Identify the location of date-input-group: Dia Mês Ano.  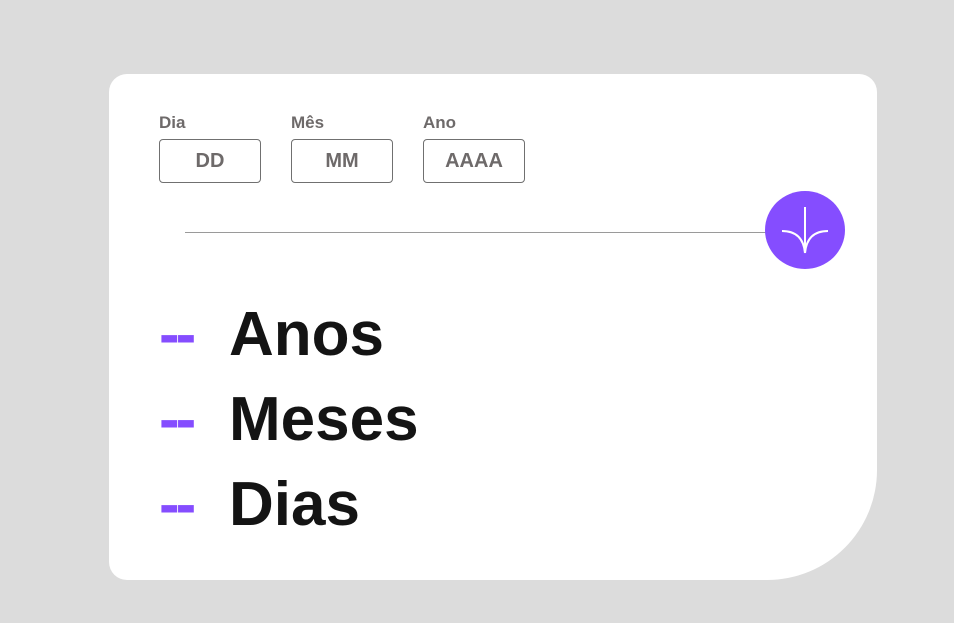
(342, 147).